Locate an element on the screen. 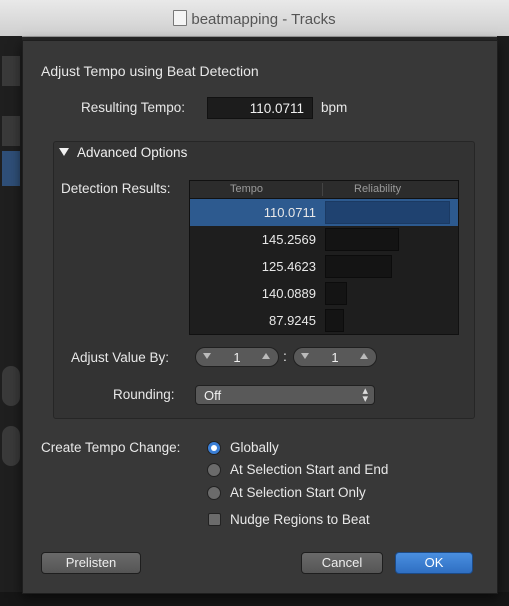  disclosure-triangle-icon is located at coordinates (64, 152).